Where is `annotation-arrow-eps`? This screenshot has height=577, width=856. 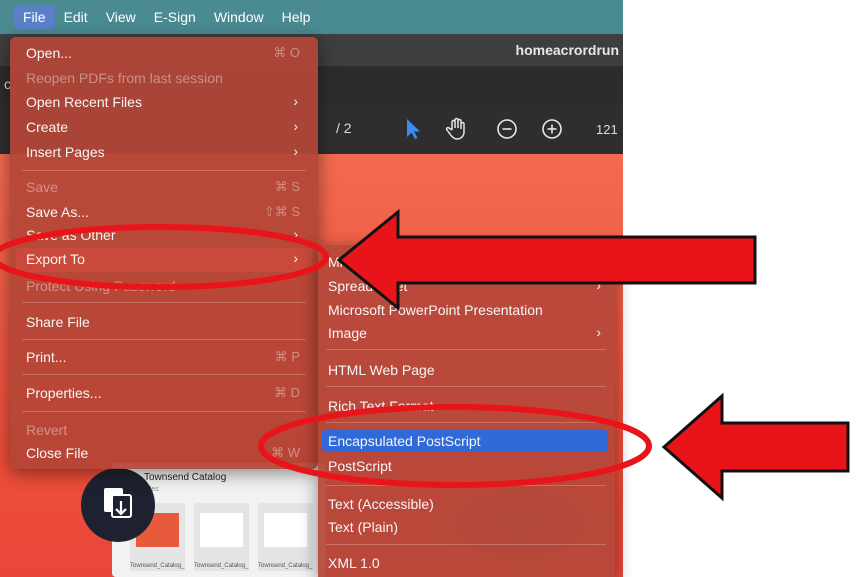
annotation-arrow-eps is located at coordinates (755, 447).